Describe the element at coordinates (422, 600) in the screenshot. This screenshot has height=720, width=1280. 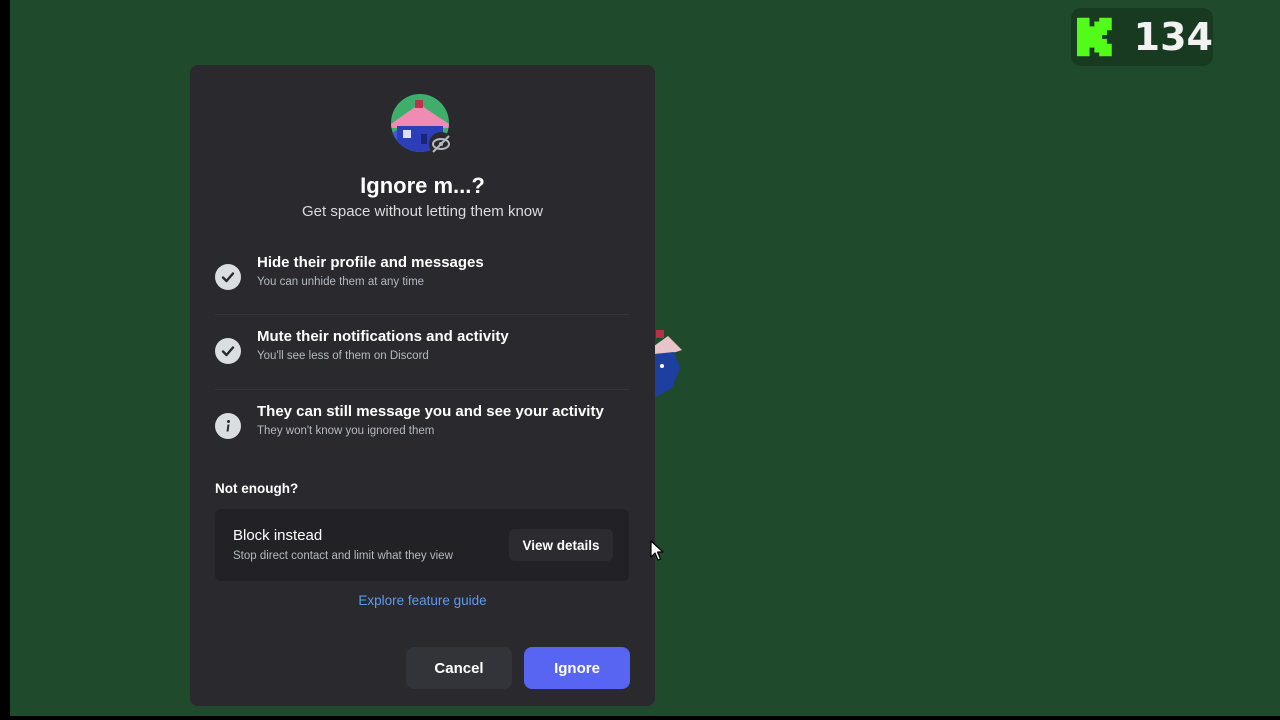
I see `explore-feature-guide-link: Explore feature guide` at that location.